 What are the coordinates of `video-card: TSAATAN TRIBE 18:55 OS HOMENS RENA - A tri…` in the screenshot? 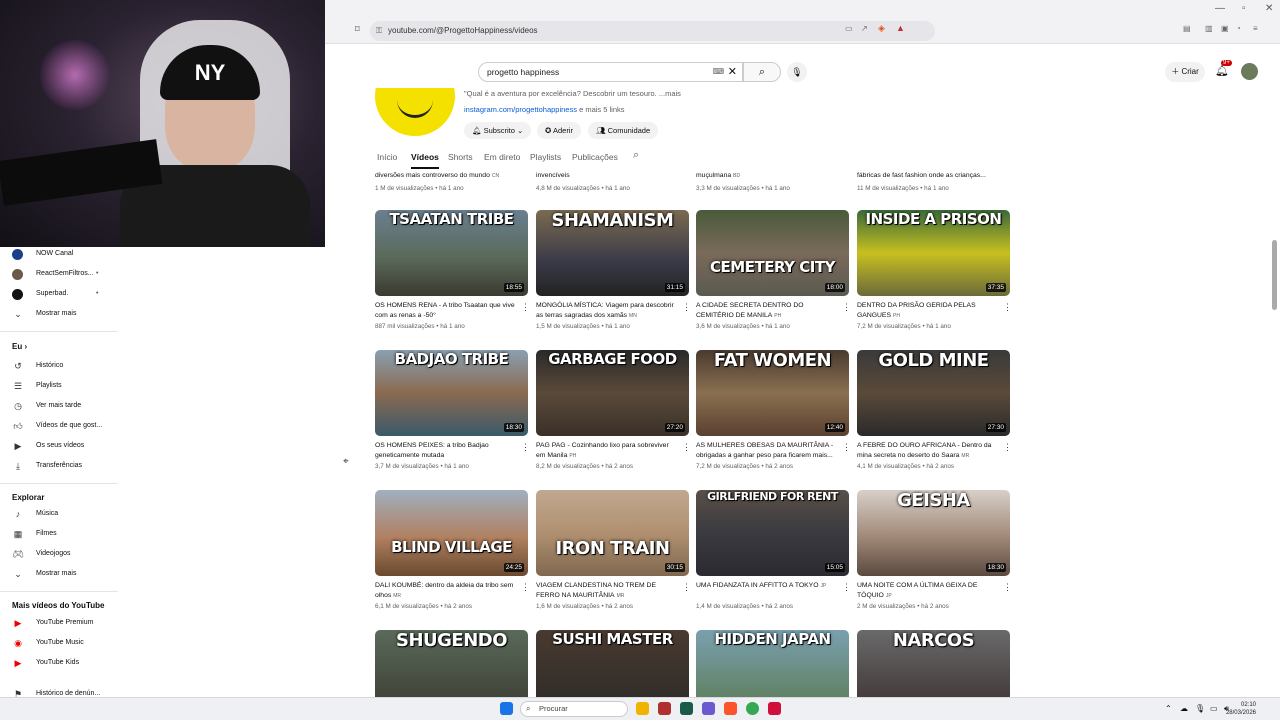 It's located at (452, 270).